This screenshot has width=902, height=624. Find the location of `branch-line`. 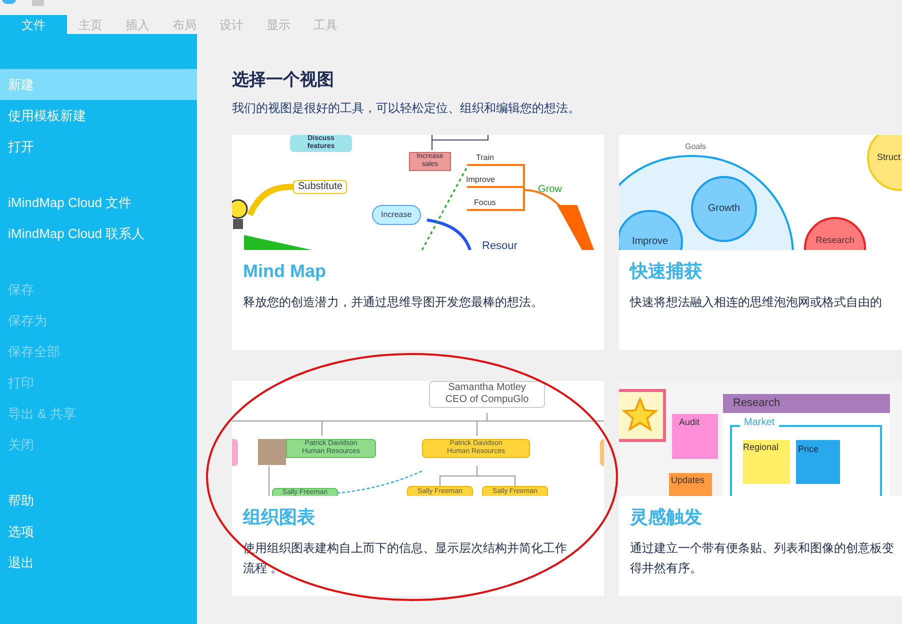

branch-line is located at coordinates (270, 199).